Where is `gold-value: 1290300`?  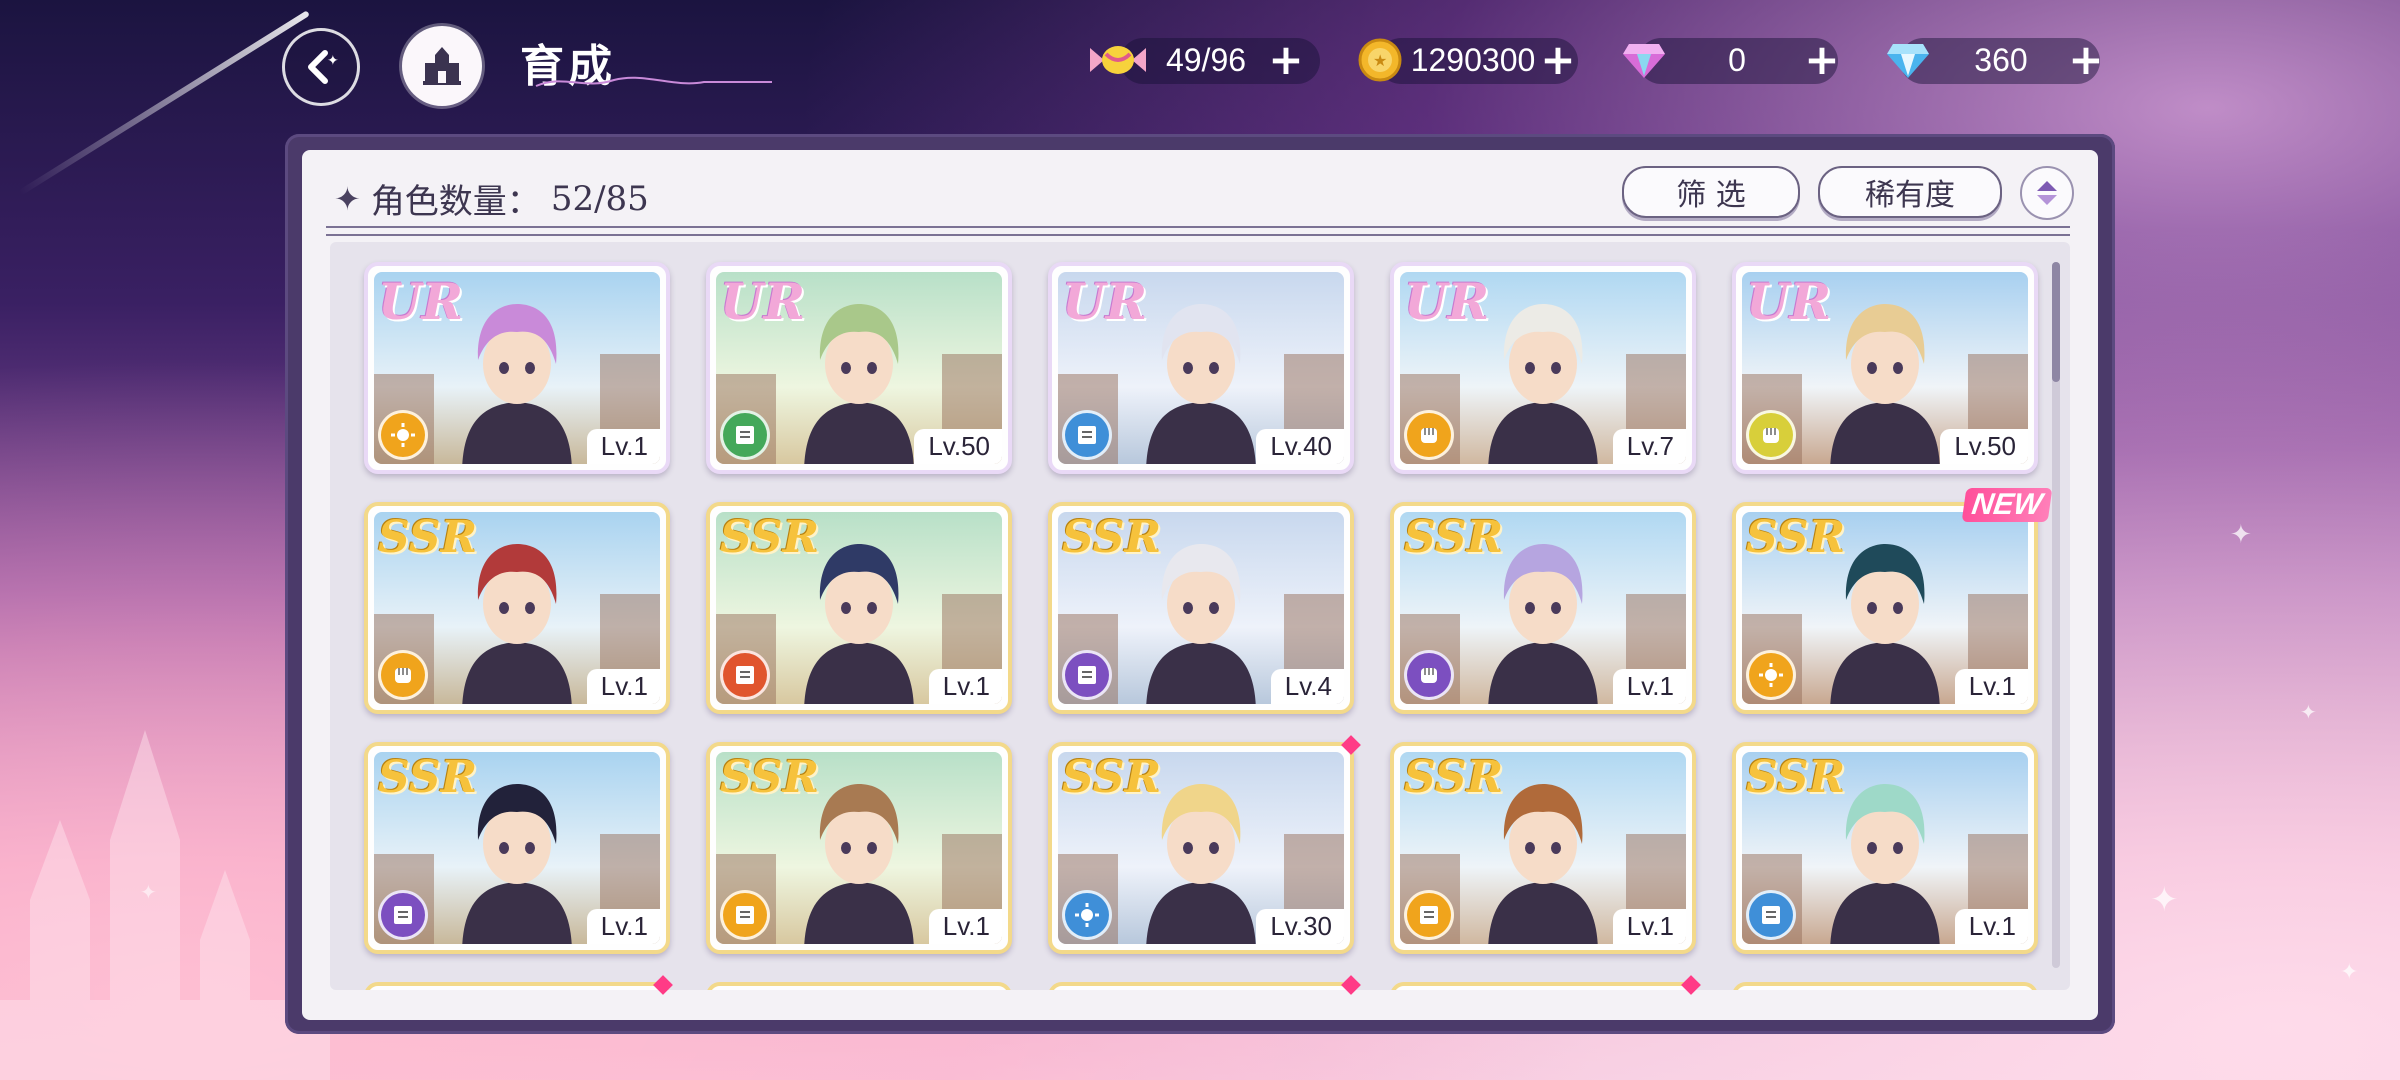 gold-value: 1290300 is located at coordinates (1473, 59).